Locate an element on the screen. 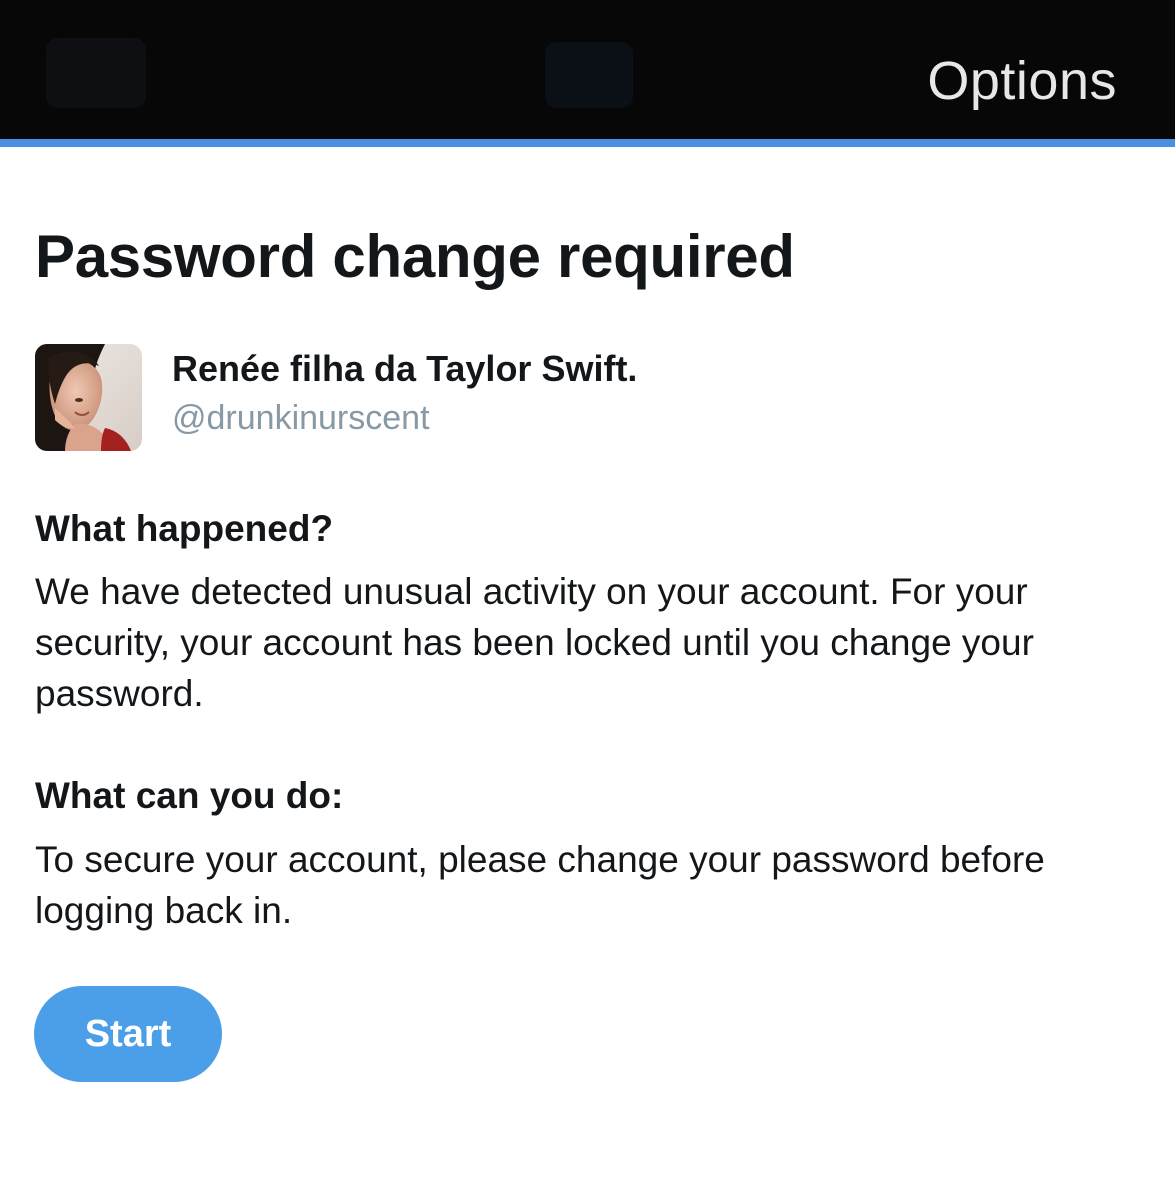  avatar is located at coordinates (88, 397).